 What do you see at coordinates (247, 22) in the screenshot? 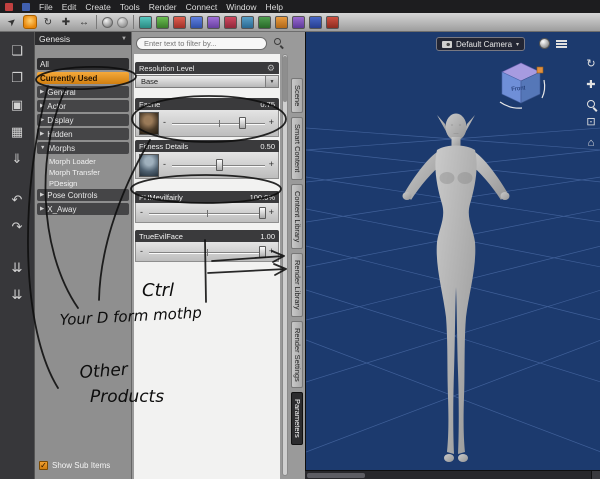
I see `camera-view-icon` at bounding box center [247, 22].